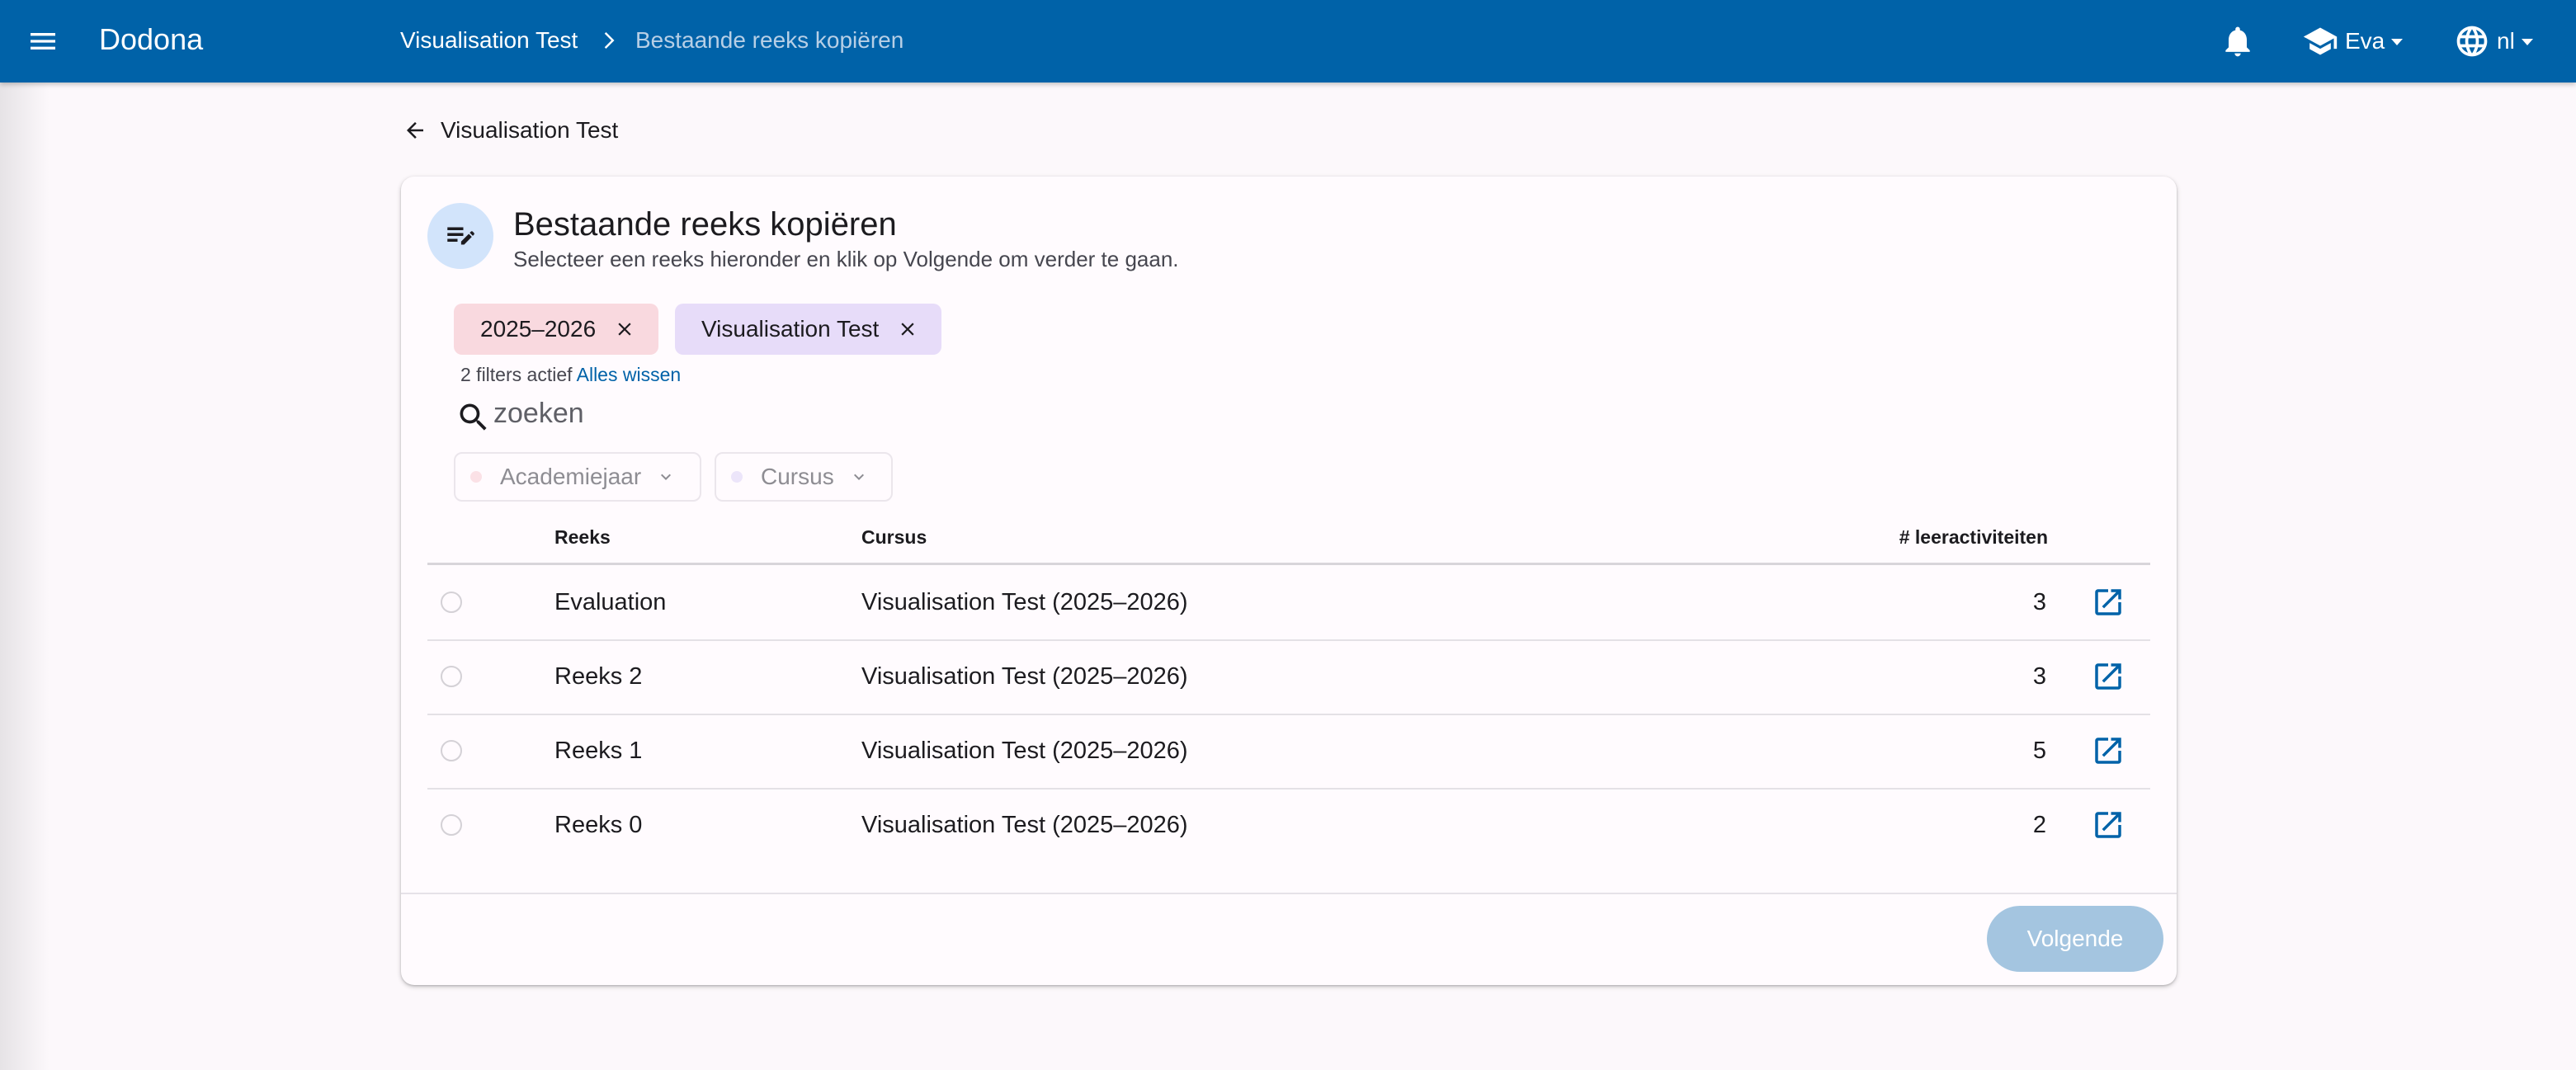 The height and width of the screenshot is (1070, 2576). I want to click on search-input, so click(782, 413).